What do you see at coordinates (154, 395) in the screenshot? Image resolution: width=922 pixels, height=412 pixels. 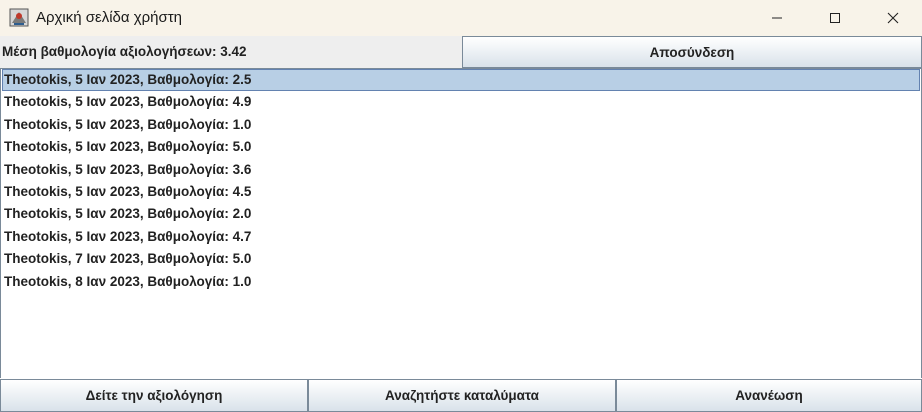 I see `view-review-button: Δείτε την αξιολόγηση` at bounding box center [154, 395].